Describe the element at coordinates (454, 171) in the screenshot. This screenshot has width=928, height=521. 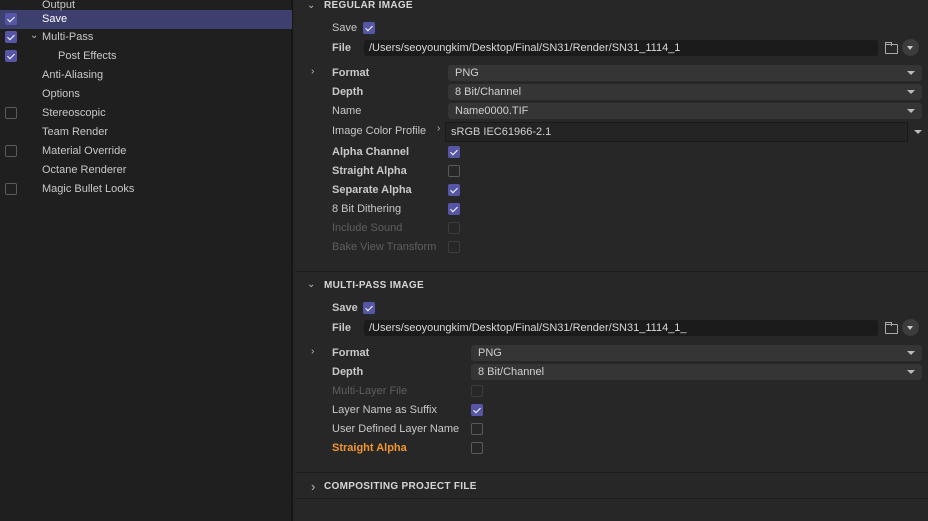
I see `straight-alpha-checkbox` at that location.